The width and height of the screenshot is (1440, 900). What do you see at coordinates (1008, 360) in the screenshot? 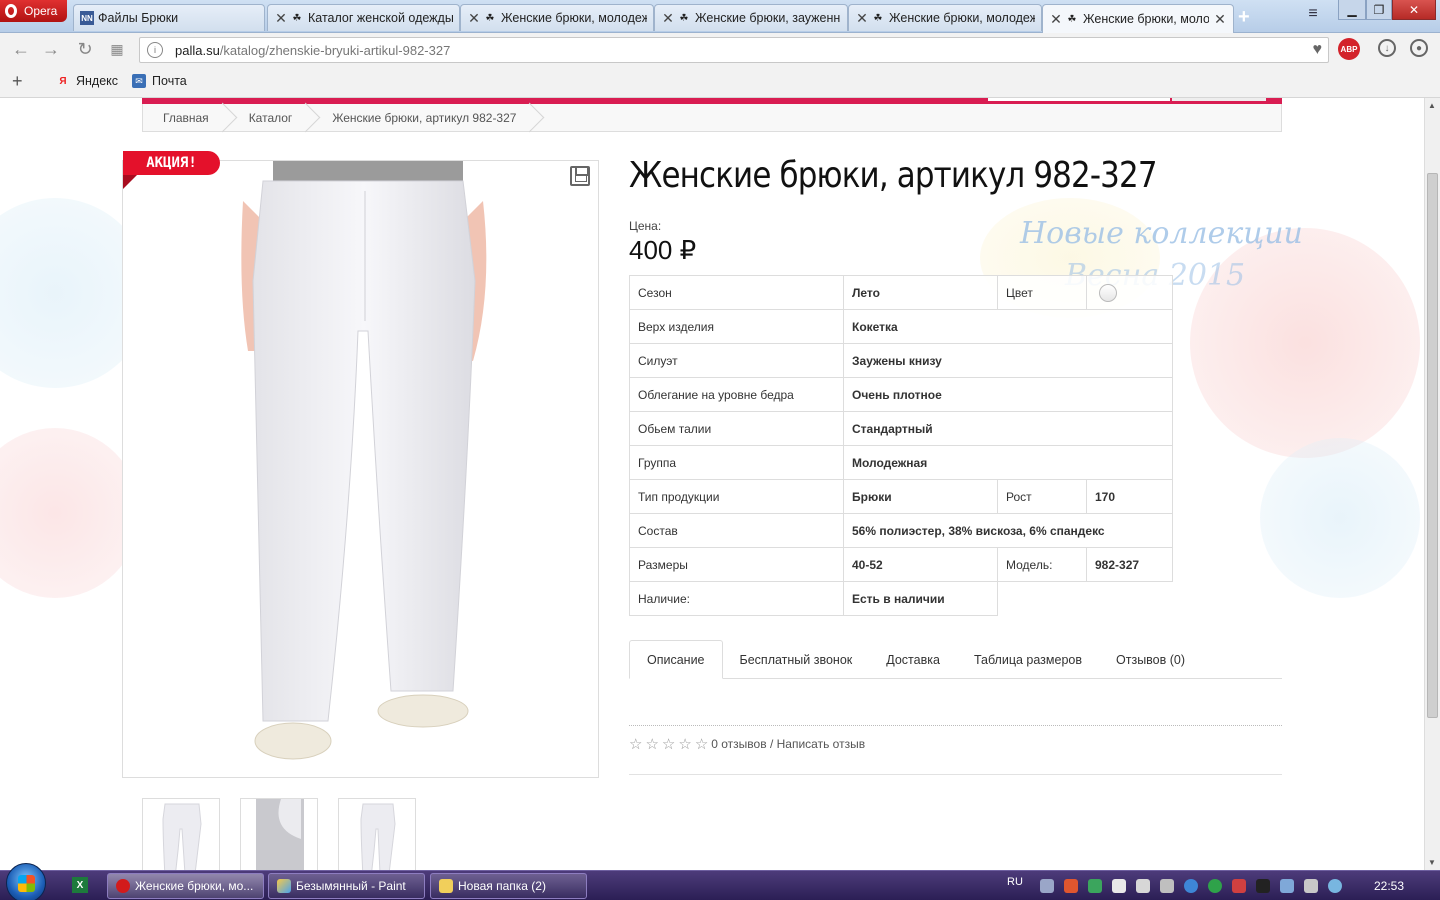
I see `spec-value: Заужены книзу` at bounding box center [1008, 360].